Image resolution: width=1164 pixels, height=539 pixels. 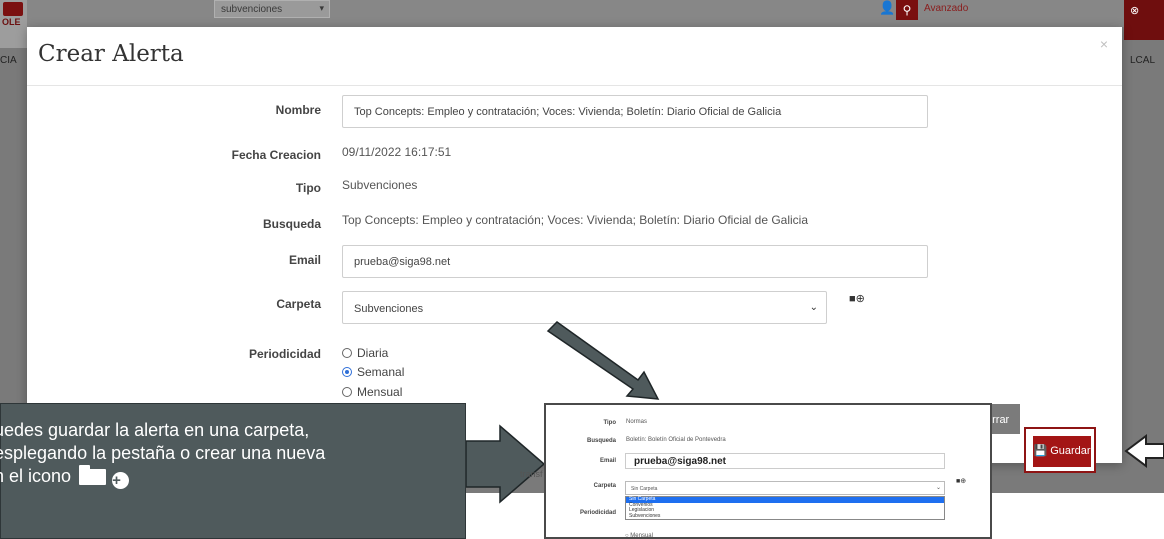 What do you see at coordinates (601, 441) in the screenshot?
I see `inset-busqueda-label: Busqueda` at bounding box center [601, 441].